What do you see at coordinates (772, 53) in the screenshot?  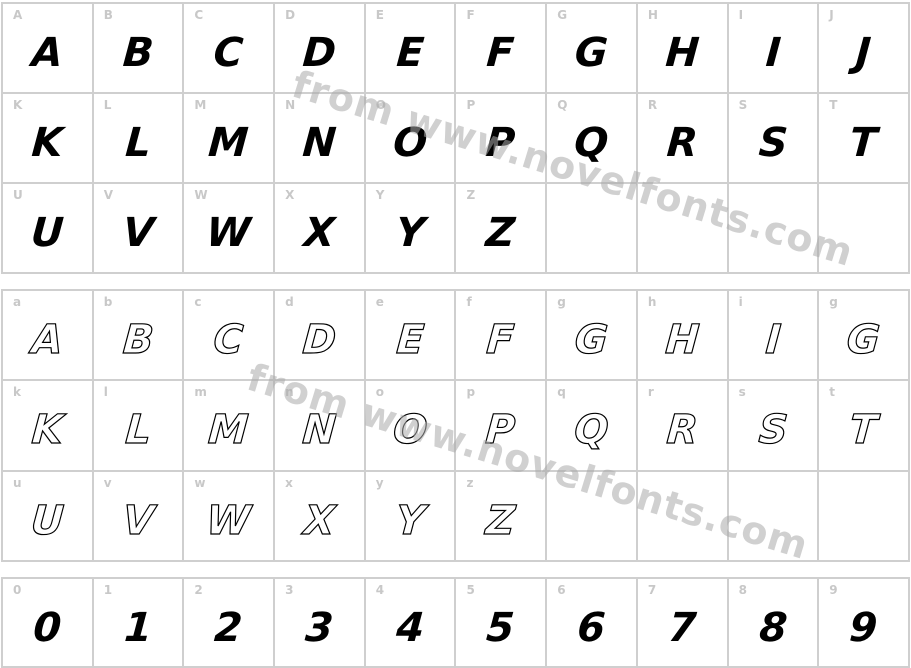 I see `glyph-preview: I` at bounding box center [772, 53].